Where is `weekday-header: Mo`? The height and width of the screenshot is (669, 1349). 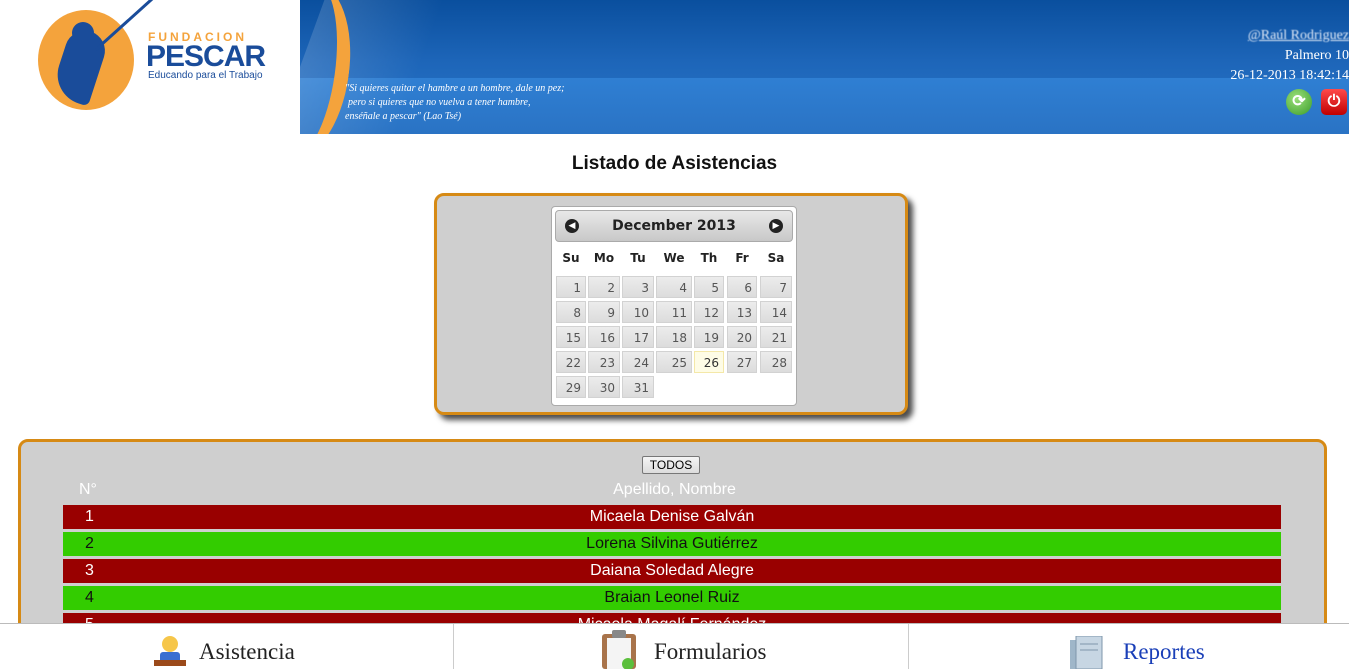 weekday-header: Mo is located at coordinates (604, 258).